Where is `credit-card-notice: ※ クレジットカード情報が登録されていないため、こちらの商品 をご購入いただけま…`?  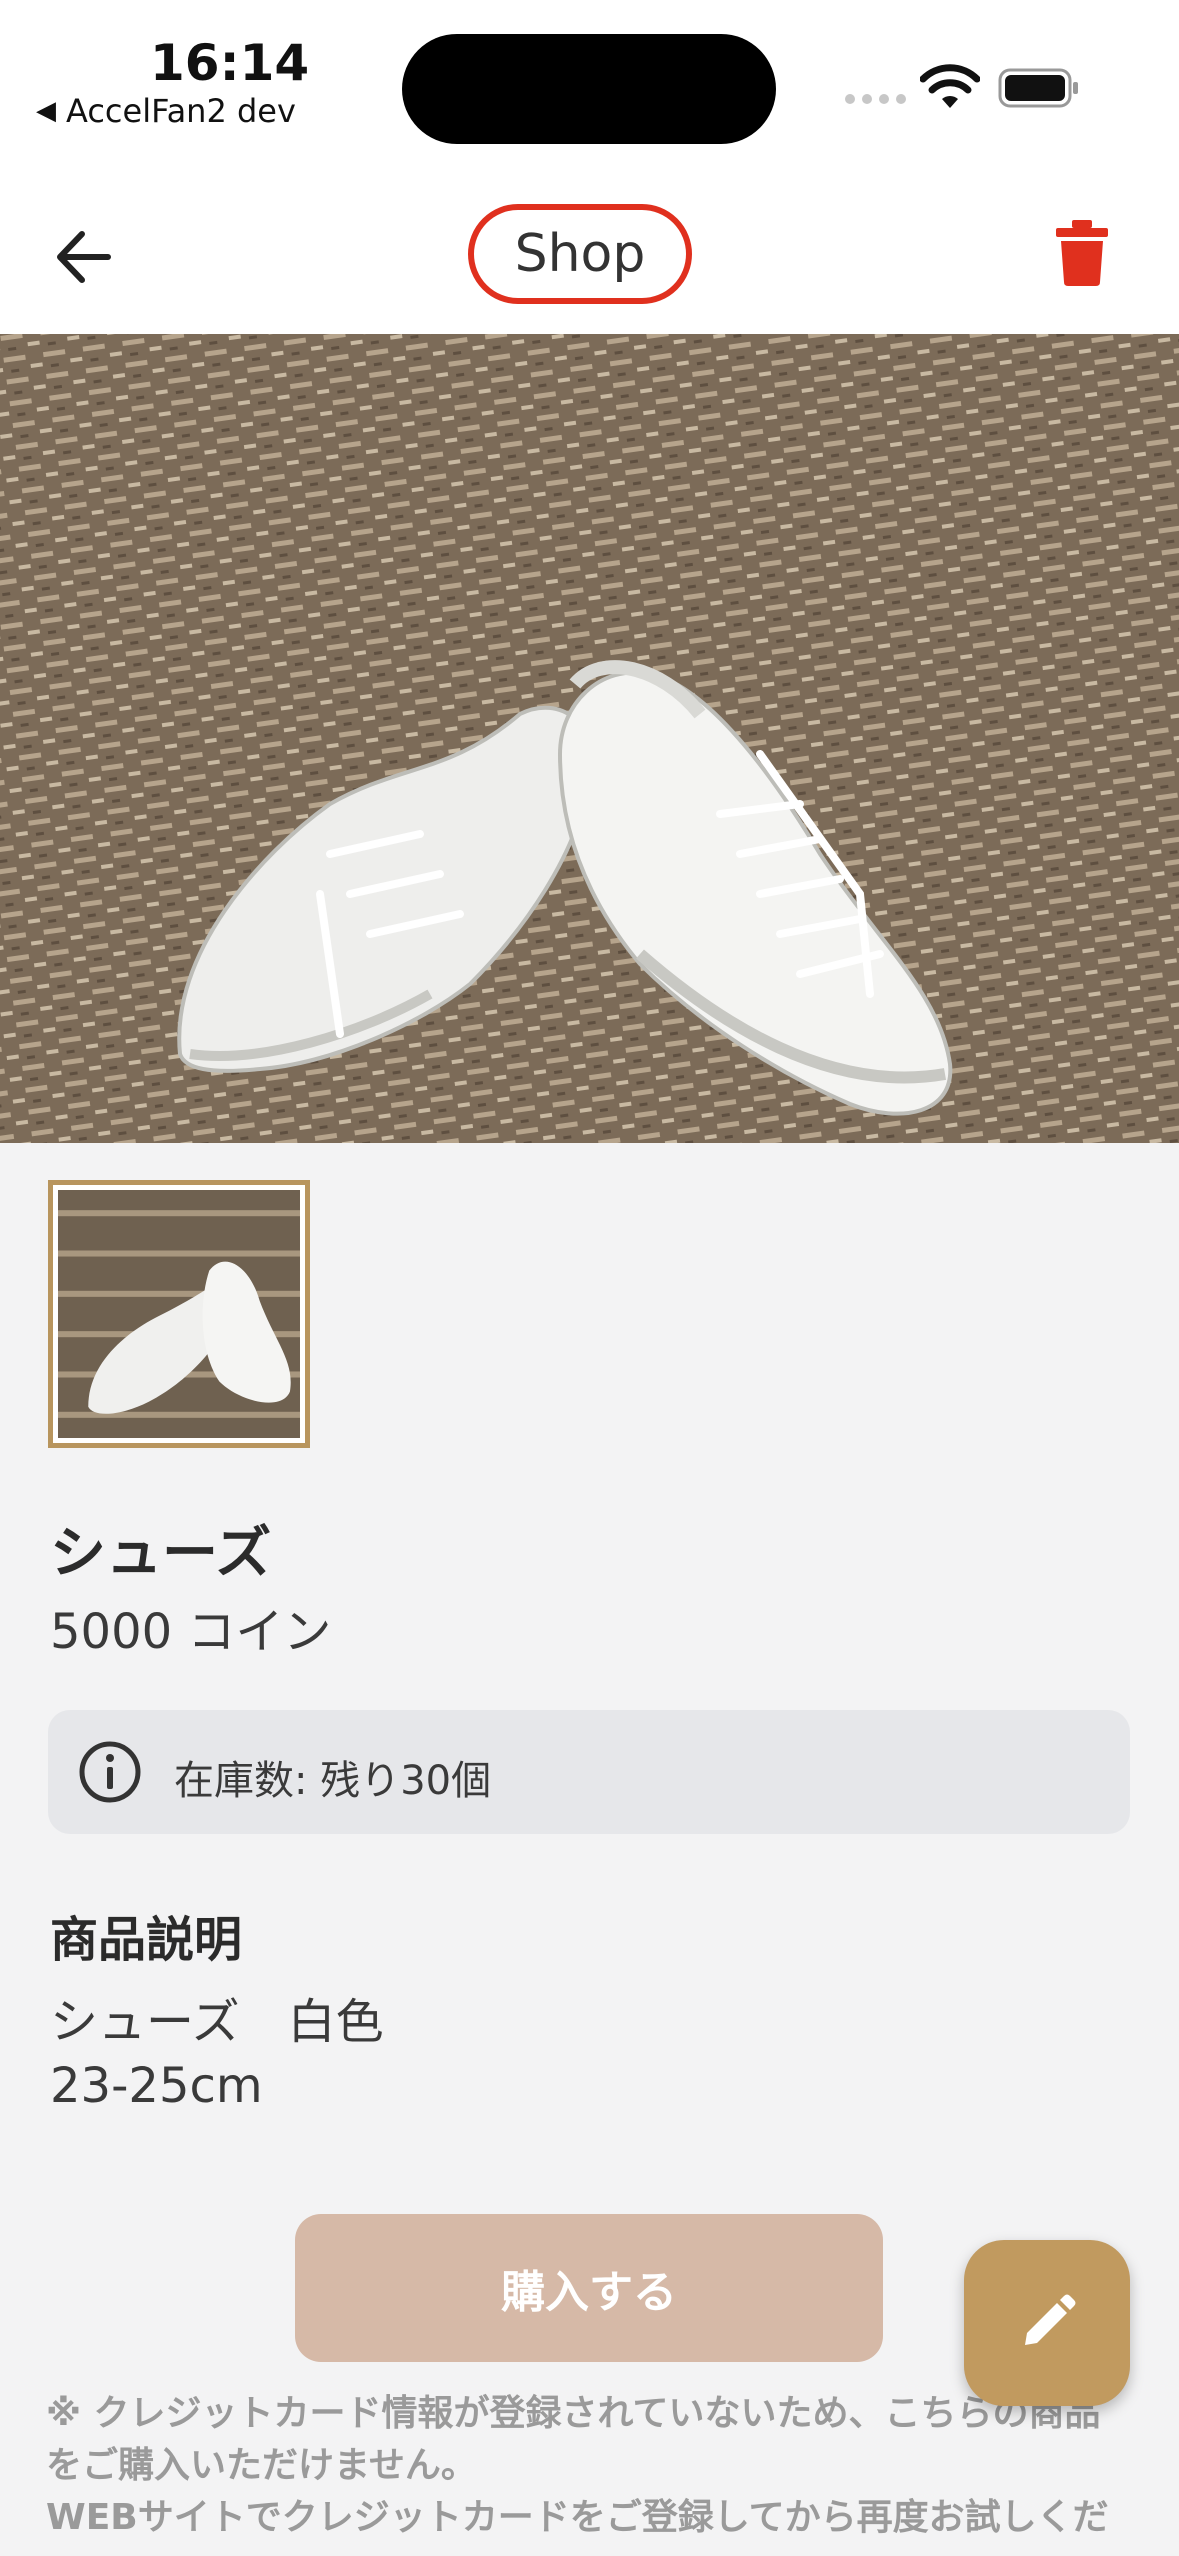
credit-card-notice: ※ クレジットカード情報が登録されていないため、こちらの商品 をご購入いただけま… is located at coordinates (591, 2466).